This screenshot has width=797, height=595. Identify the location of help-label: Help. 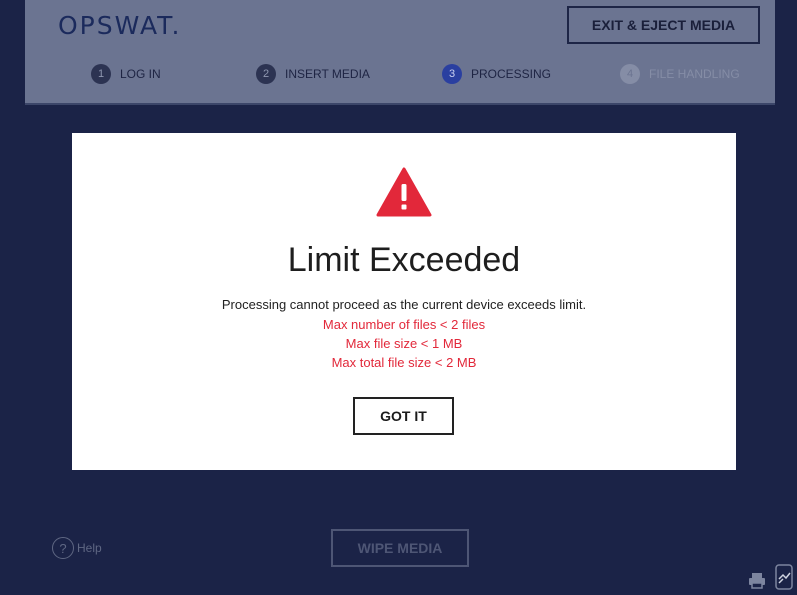
(89, 548).